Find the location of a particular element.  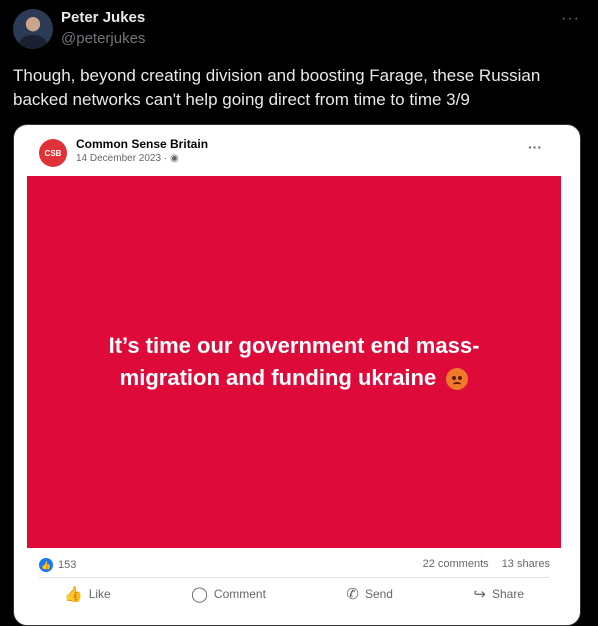

messenger-icon: ✆ is located at coordinates (352, 594).